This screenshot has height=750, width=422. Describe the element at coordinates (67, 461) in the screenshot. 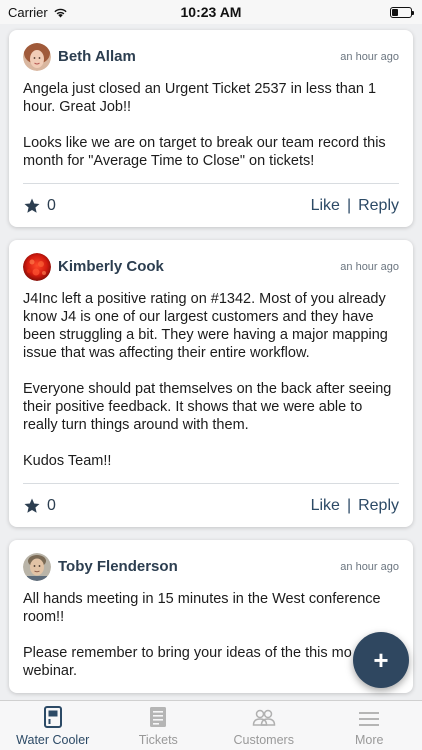

I see `post-paragraph: Kudos Team!!` at that location.